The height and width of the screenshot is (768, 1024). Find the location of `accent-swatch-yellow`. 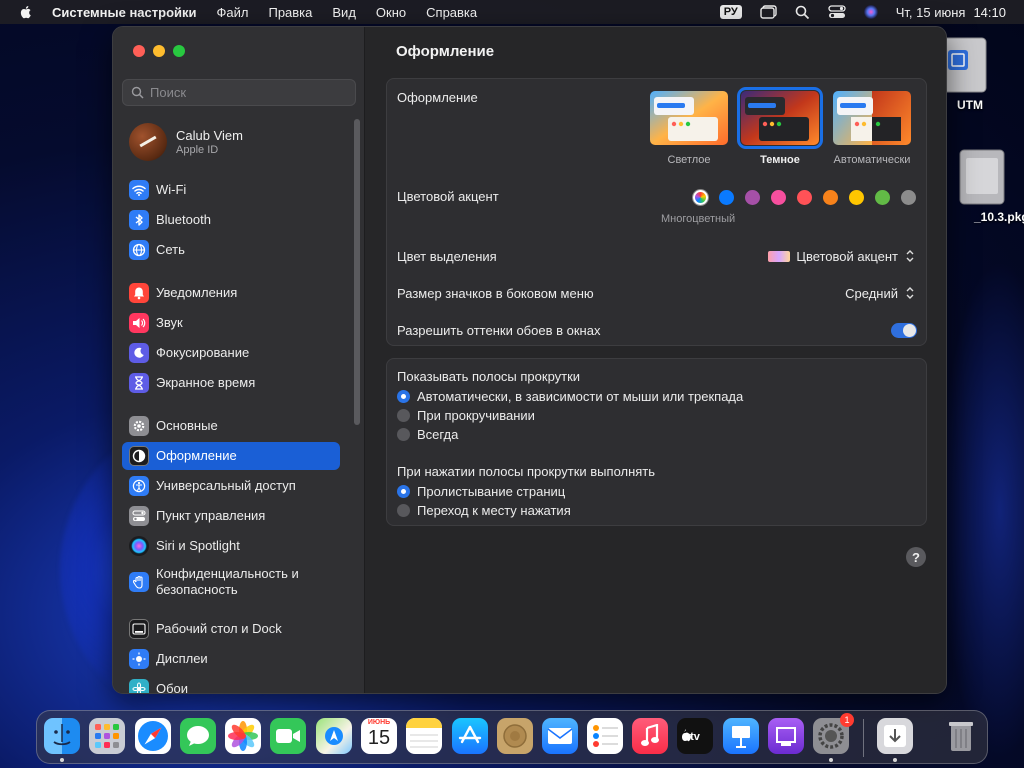

accent-swatch-yellow is located at coordinates (856, 197).